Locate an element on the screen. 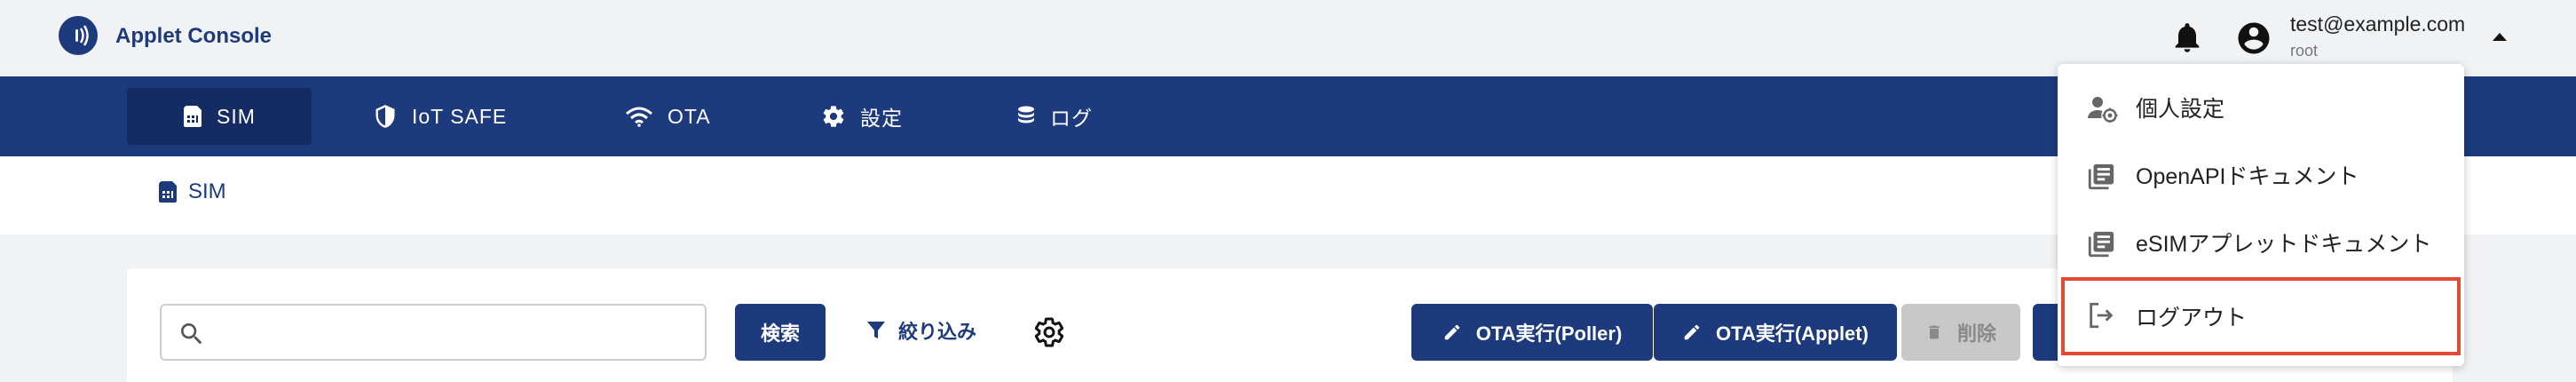 The height and width of the screenshot is (382, 2576). menu-item-esim-applet-docs: eSIMアプレットドキュメント is located at coordinates (2261, 242).